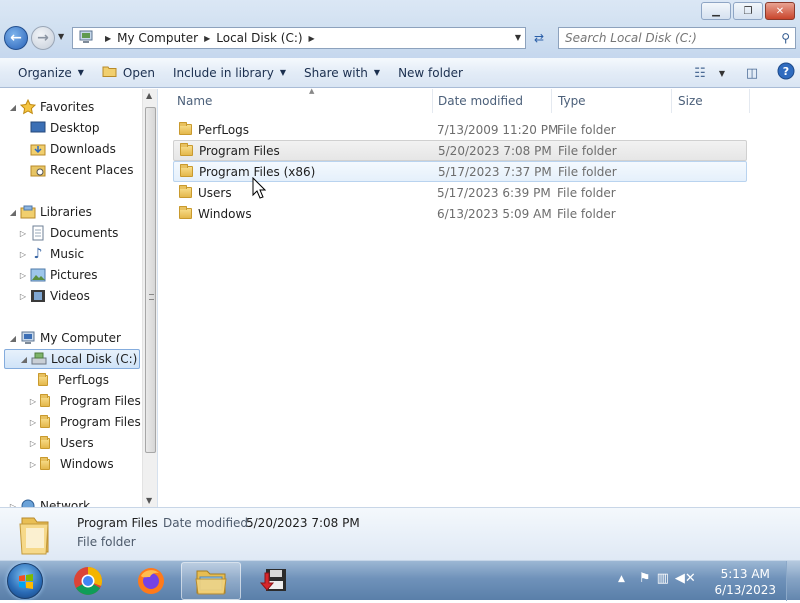 The image size is (800, 603). Describe the element at coordinates (786, 73) in the screenshot. I see `help-button: ?` at that location.